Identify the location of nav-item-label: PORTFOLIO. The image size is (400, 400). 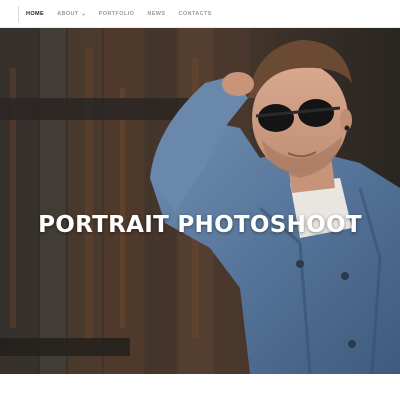
(116, 14).